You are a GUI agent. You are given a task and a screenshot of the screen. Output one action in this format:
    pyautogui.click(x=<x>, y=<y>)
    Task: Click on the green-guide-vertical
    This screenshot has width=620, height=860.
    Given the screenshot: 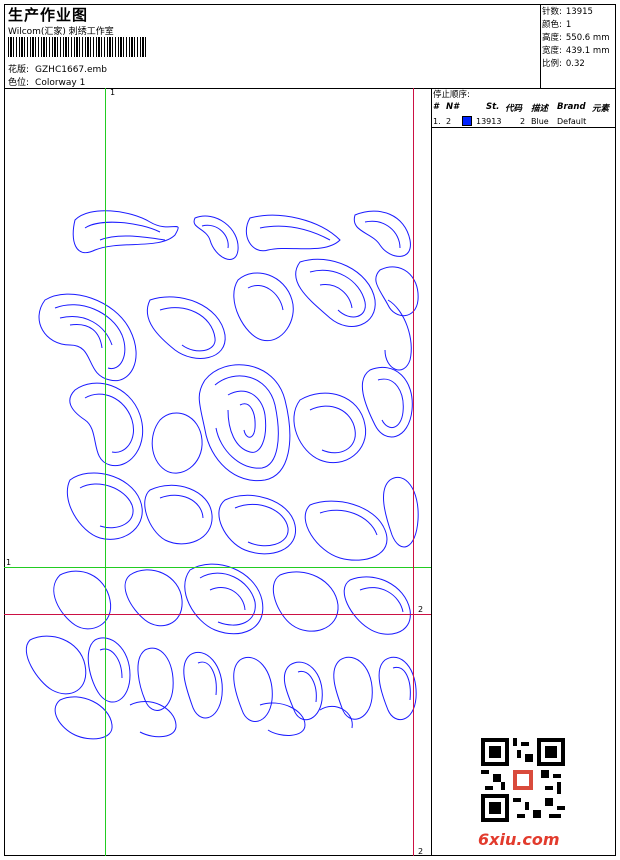 What is the action you would take?
    pyautogui.click(x=105, y=472)
    